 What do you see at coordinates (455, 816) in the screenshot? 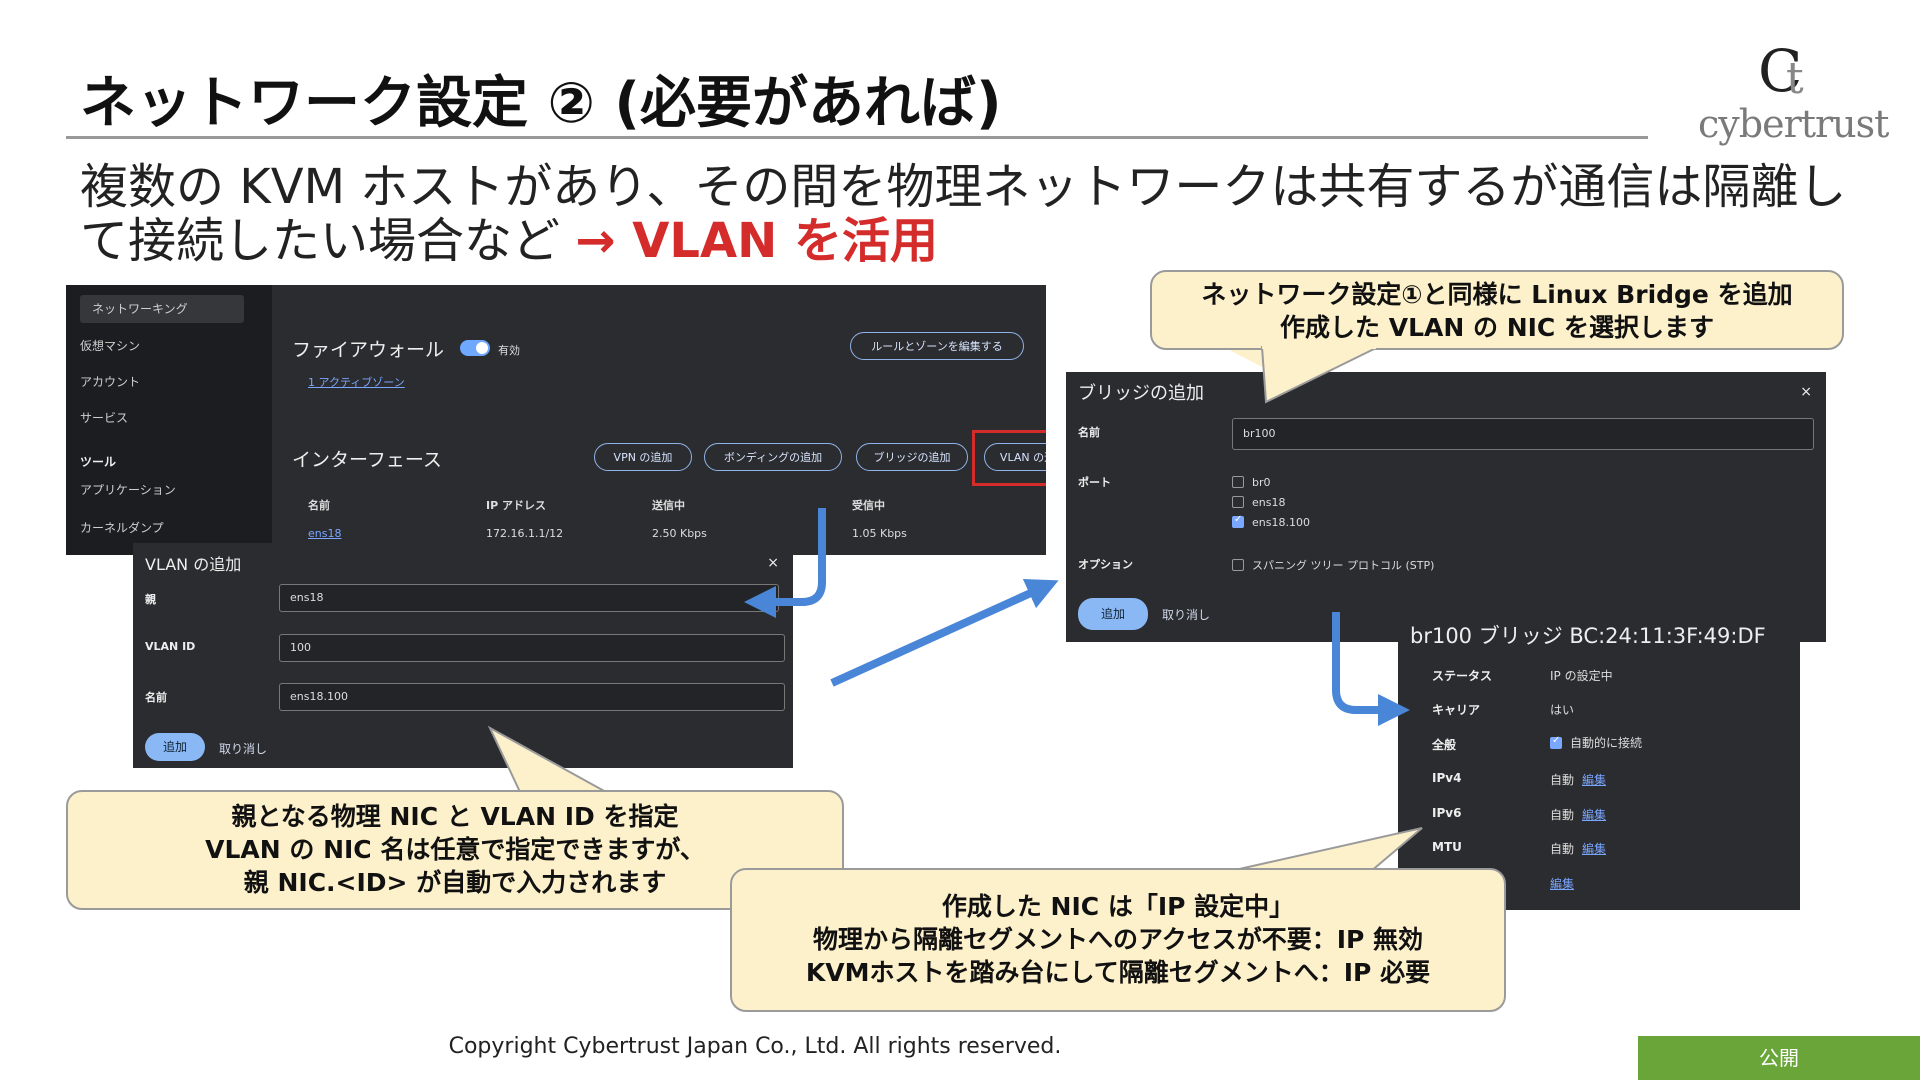
I see `callout-text-line: 親となる物理 NIC と VLAN ID を指定` at bounding box center [455, 816].